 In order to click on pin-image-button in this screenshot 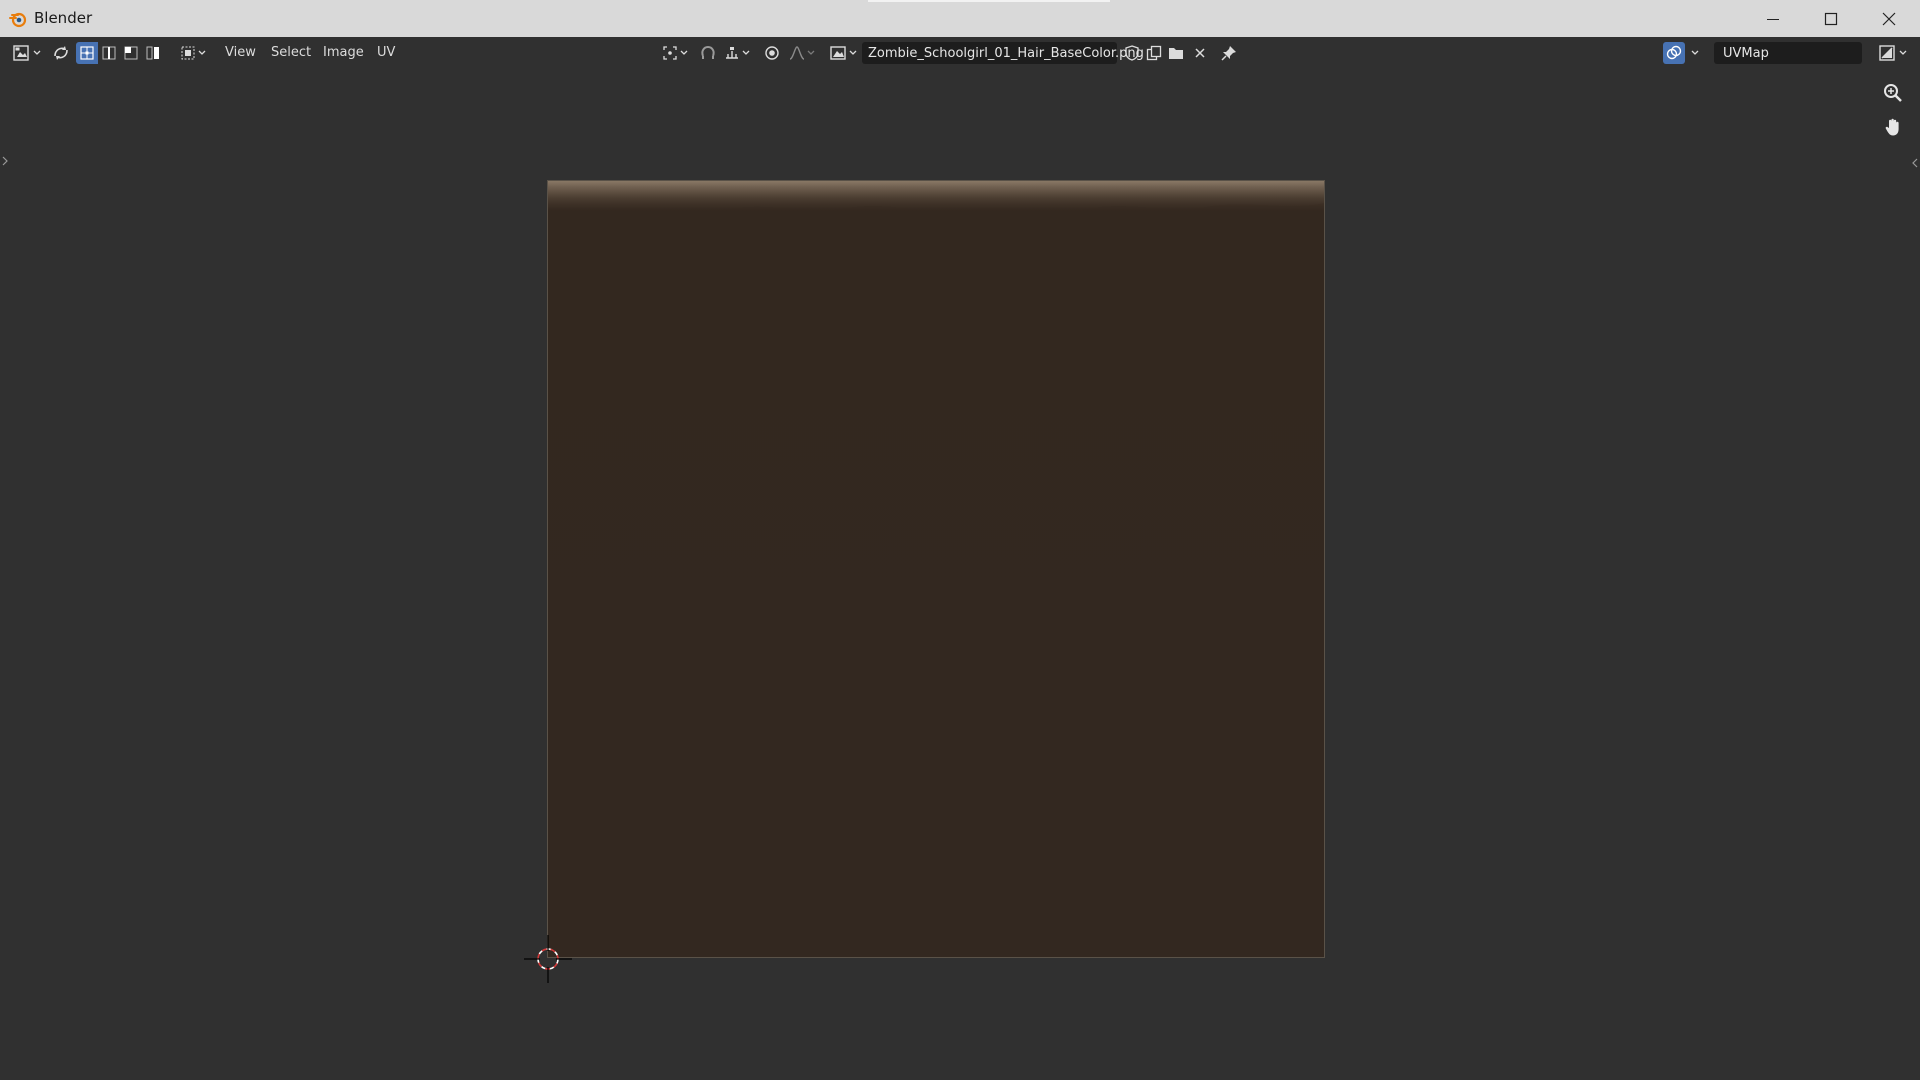, I will do `click(1229, 53)`.